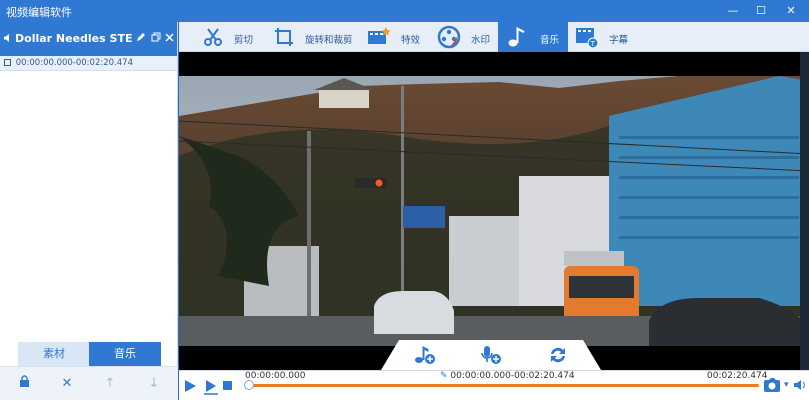 The height and width of the screenshot is (400, 809). I want to click on tool-cut-label: 剪切, so click(244, 40).